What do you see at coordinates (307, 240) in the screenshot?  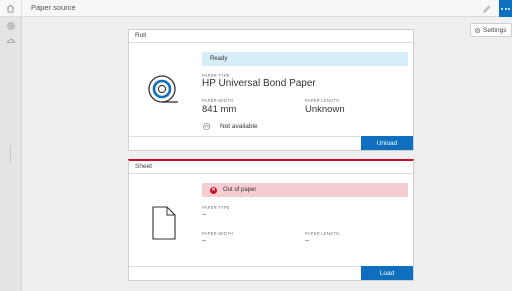 I see `sheet-paper-length: --` at bounding box center [307, 240].